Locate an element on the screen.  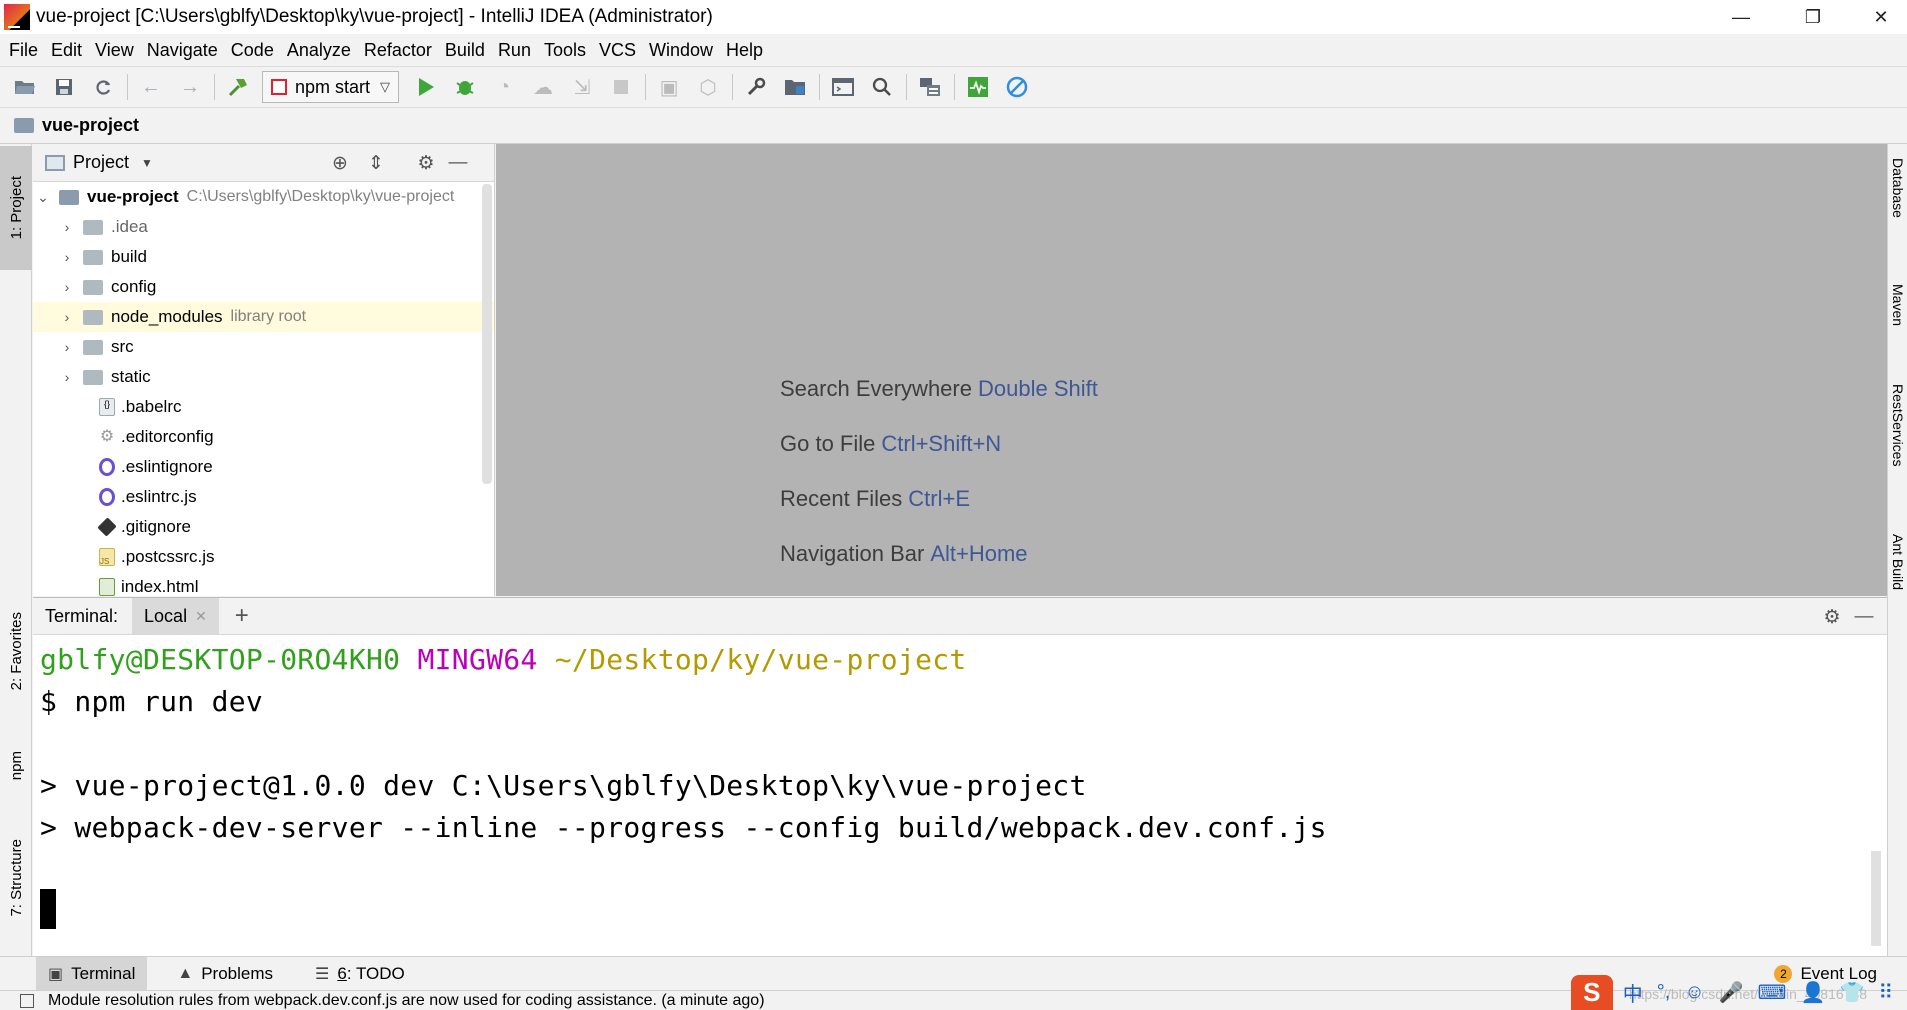
menu-tools: Tools is located at coordinates (565, 50).